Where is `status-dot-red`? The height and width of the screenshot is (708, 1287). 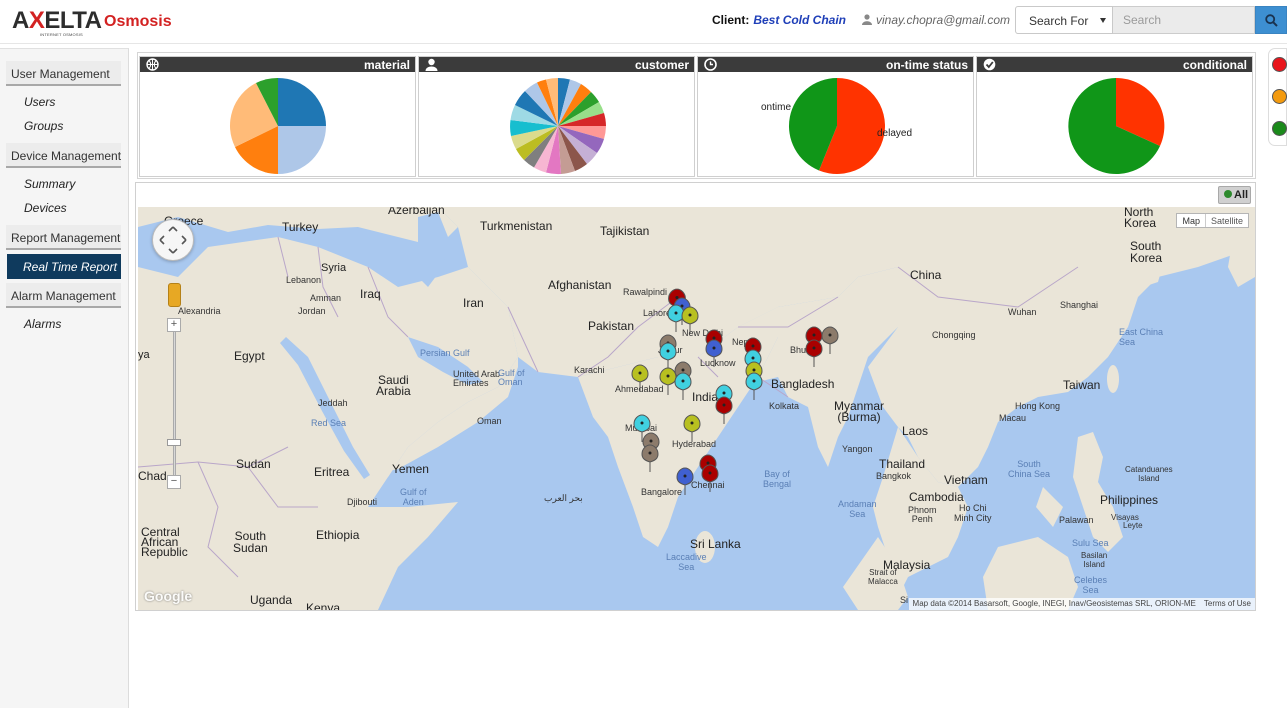
status-dot-red is located at coordinates (1279, 64).